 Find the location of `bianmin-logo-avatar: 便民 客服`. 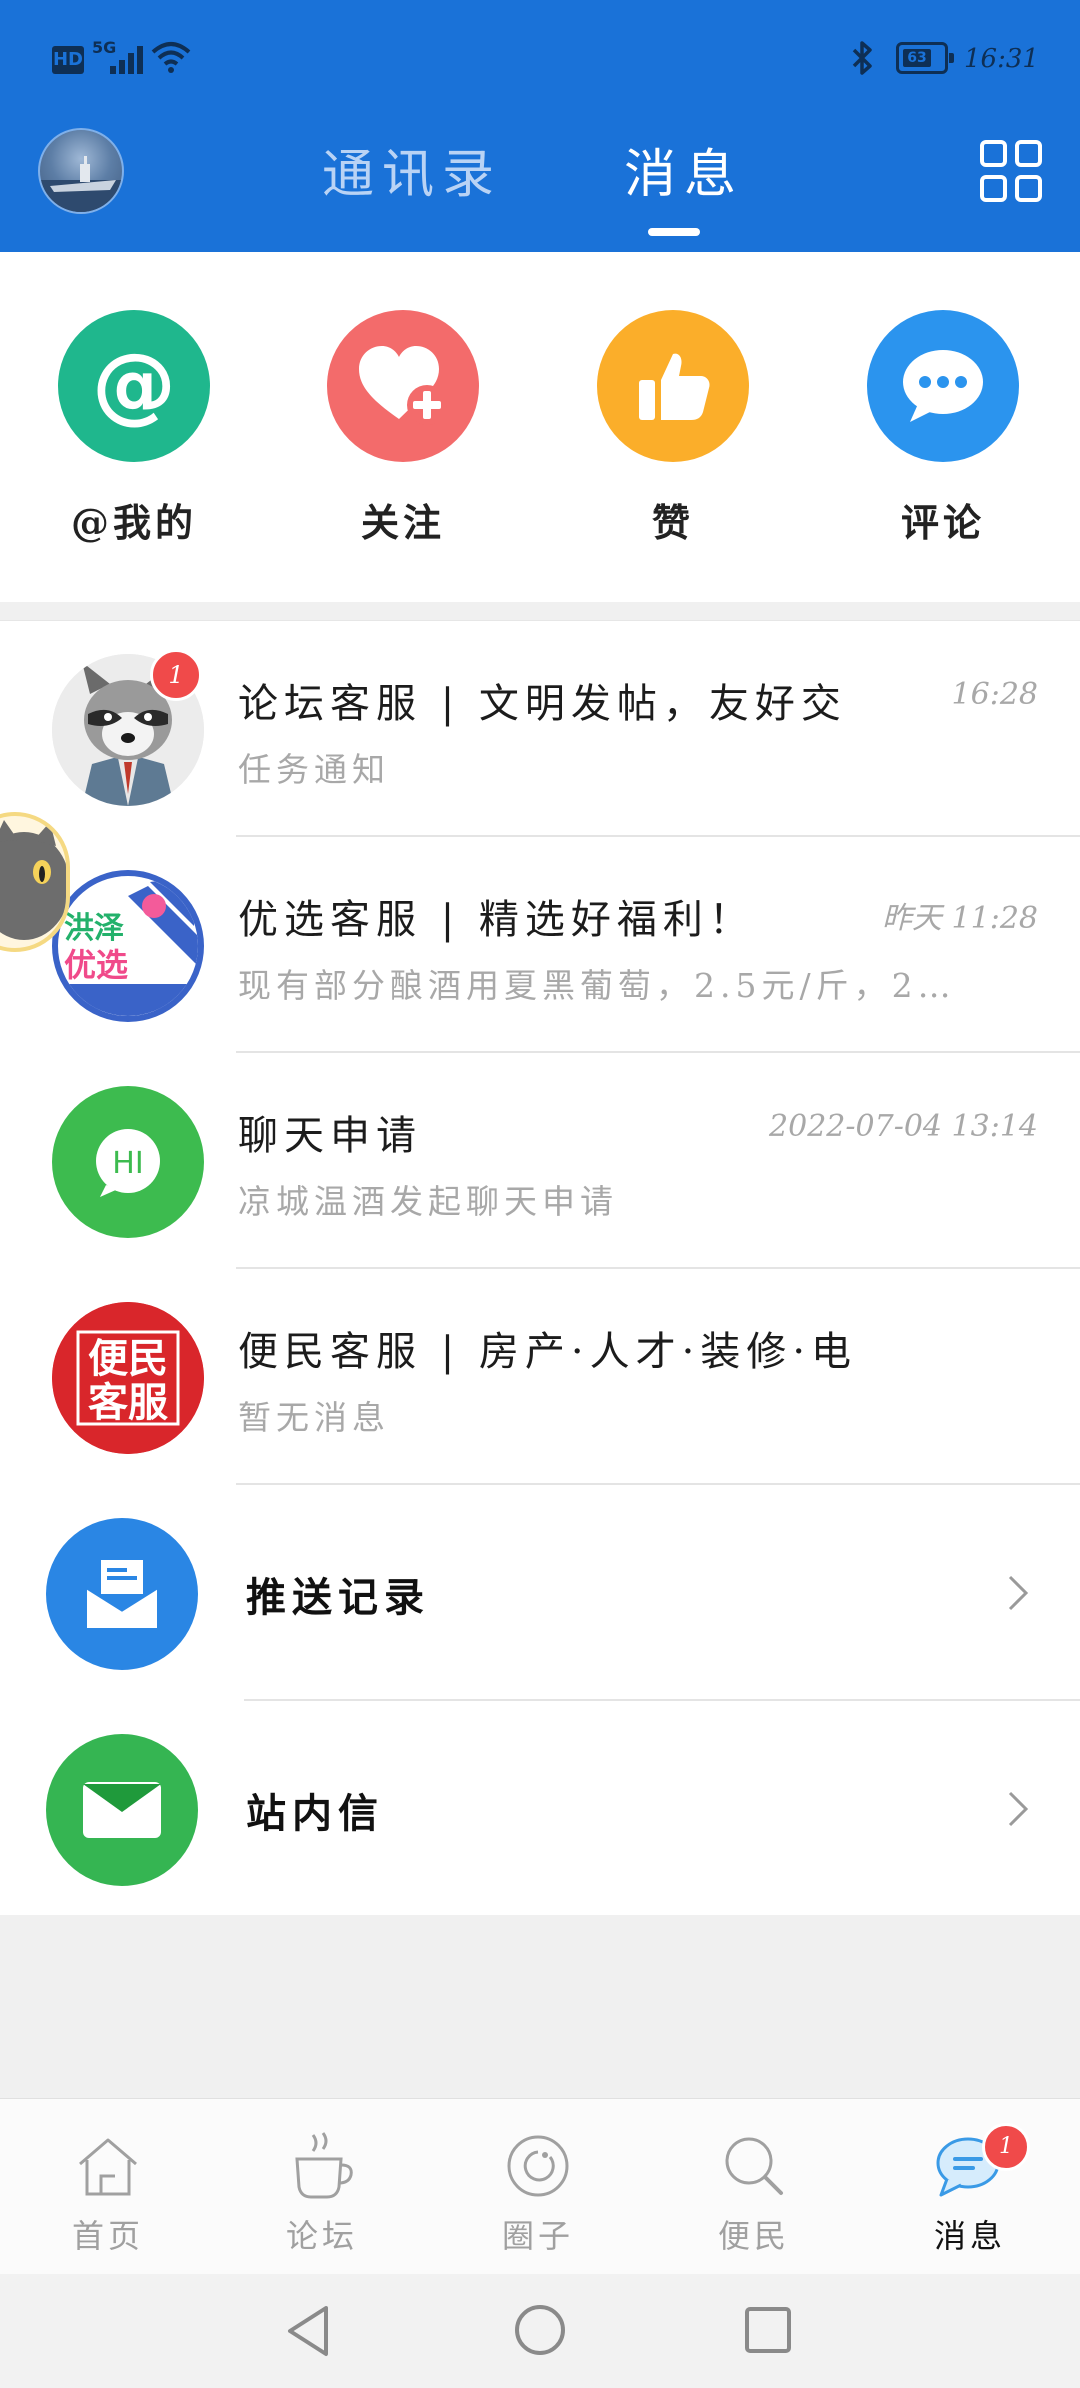

bianmin-logo-avatar: 便民 客服 is located at coordinates (128, 1378).